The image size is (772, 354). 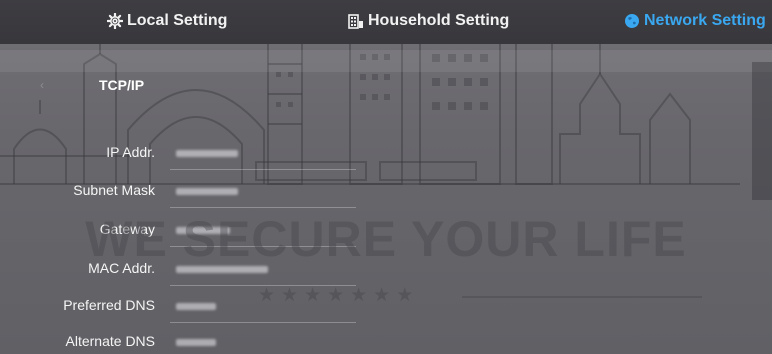 What do you see at coordinates (263, 343) in the screenshot?
I see `alternate-dns-value` at bounding box center [263, 343].